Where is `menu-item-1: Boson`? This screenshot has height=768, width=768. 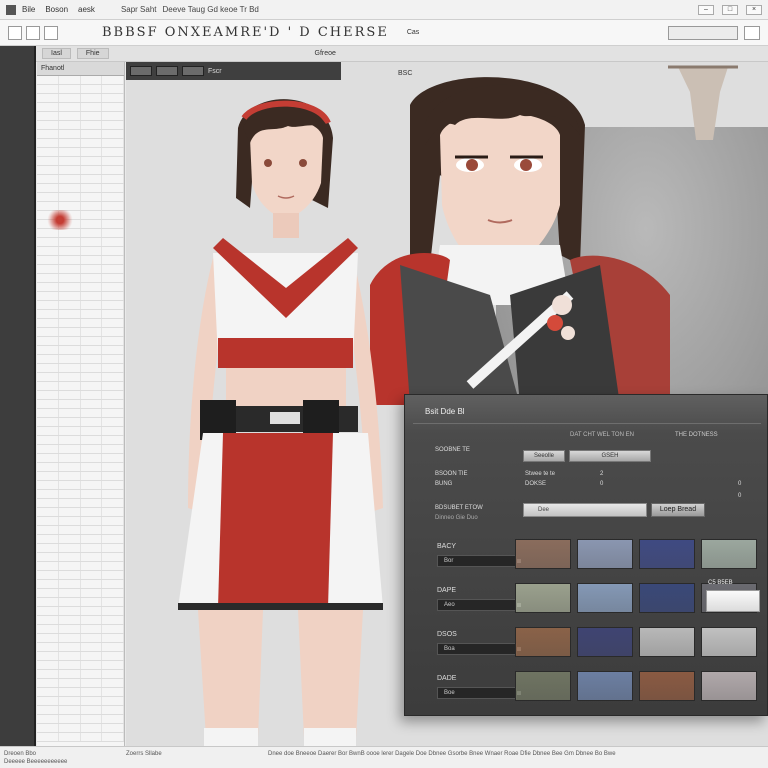 menu-item-1: Boson is located at coordinates (56, 9).